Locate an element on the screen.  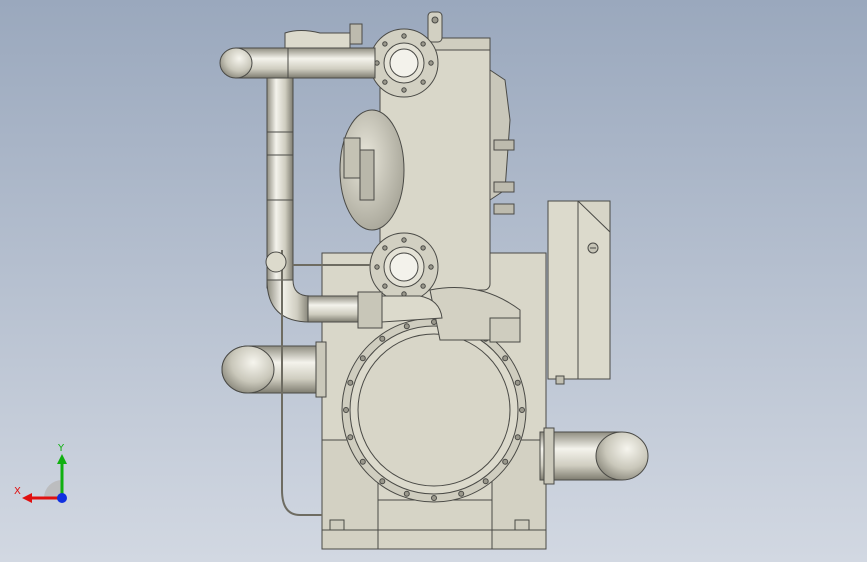
top-discharge-pipe is located at coordinates (297, 51).